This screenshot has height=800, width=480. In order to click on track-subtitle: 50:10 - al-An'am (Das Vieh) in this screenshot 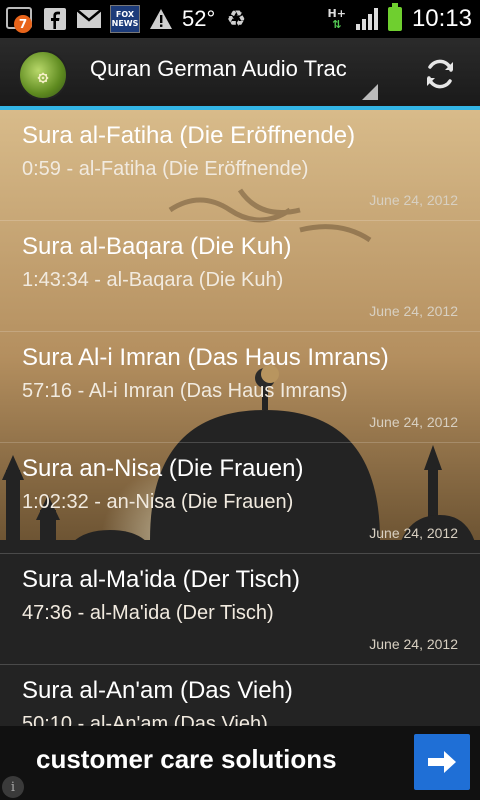, I will do `click(145, 719)`.